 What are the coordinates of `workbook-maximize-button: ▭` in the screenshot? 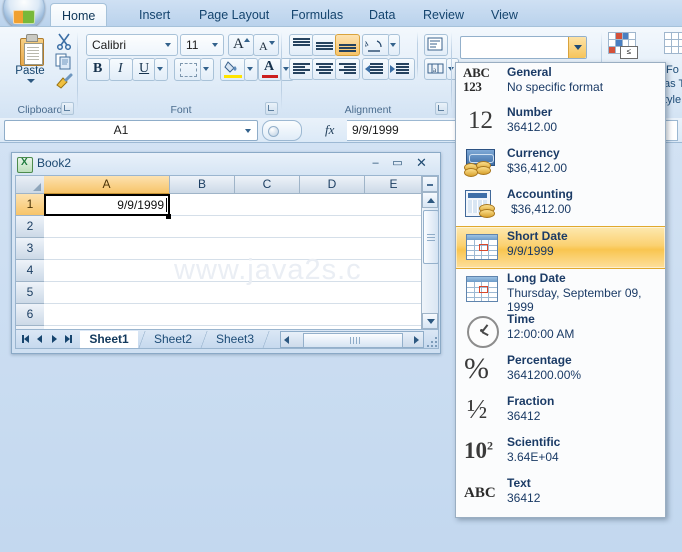 It's located at (397, 163).